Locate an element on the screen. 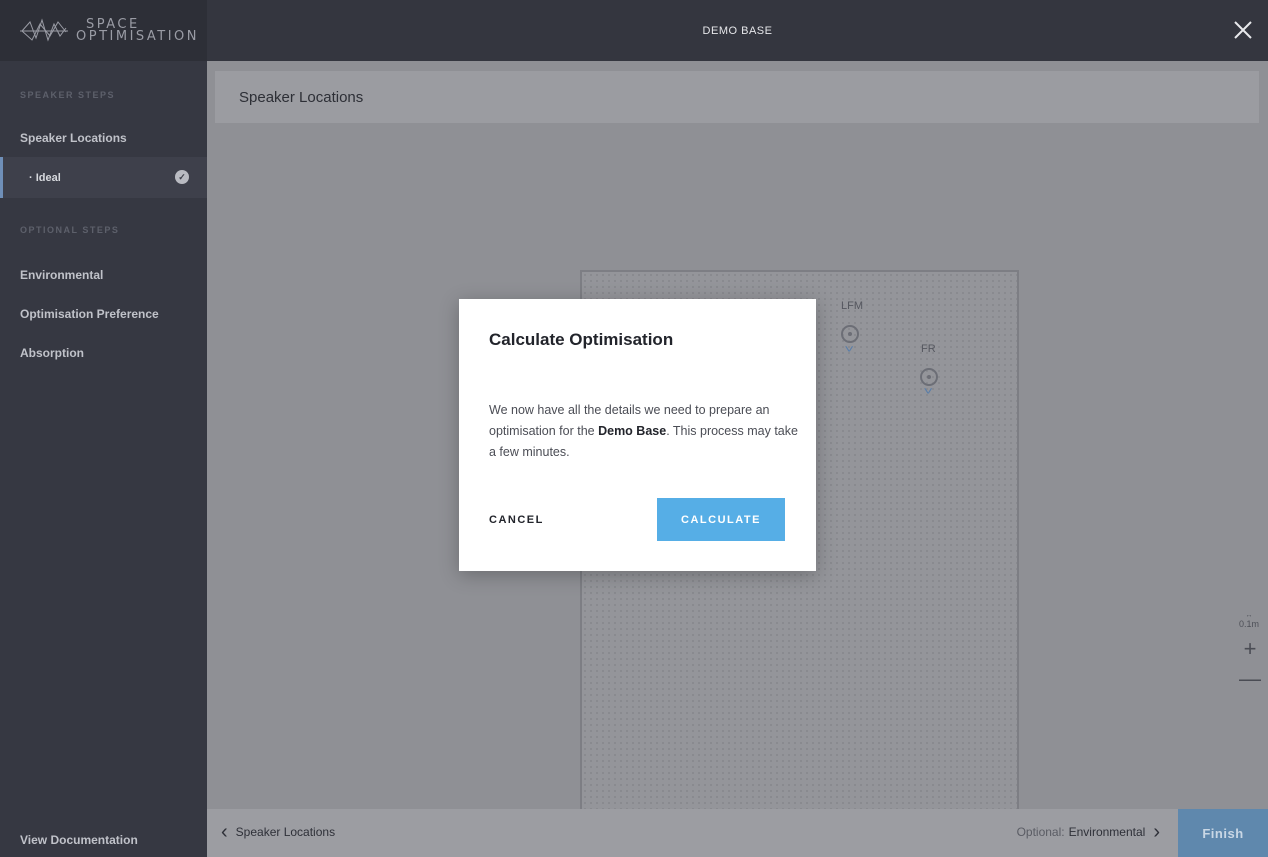  sidebar-subitem-ideal: · Ideal ✓ is located at coordinates (103, 177).